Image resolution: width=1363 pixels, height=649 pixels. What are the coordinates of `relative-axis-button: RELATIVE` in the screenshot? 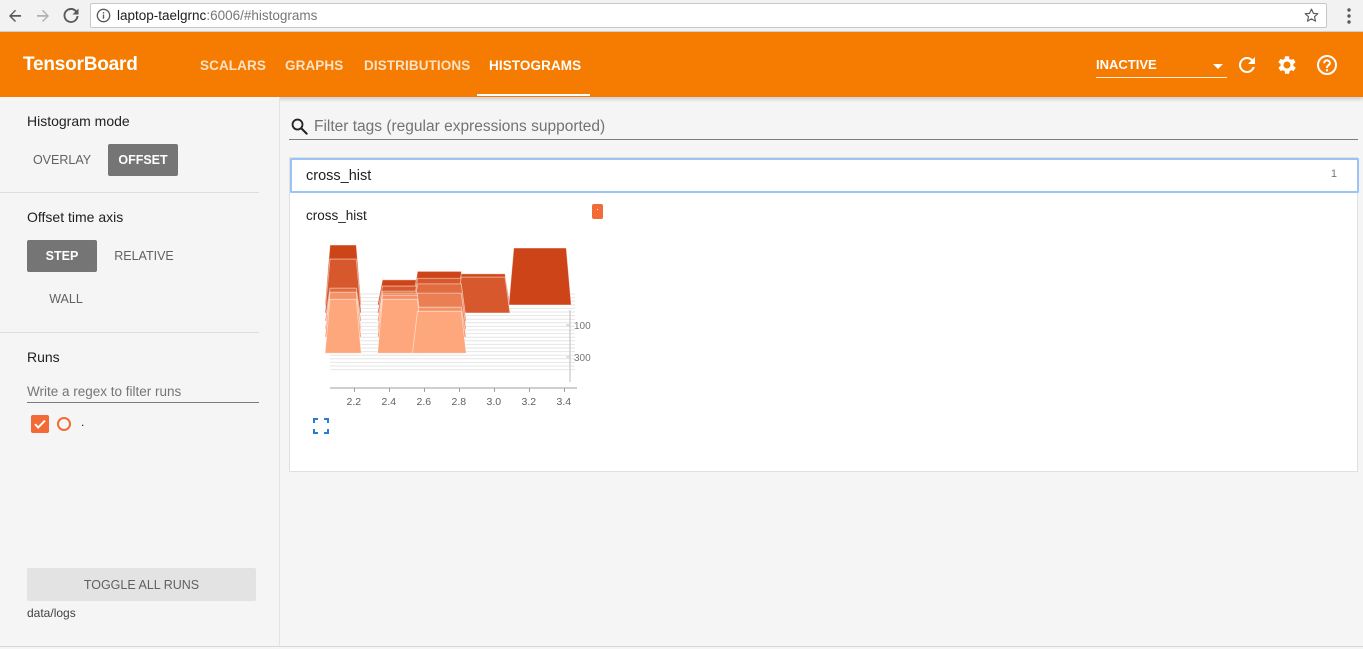 It's located at (144, 256).